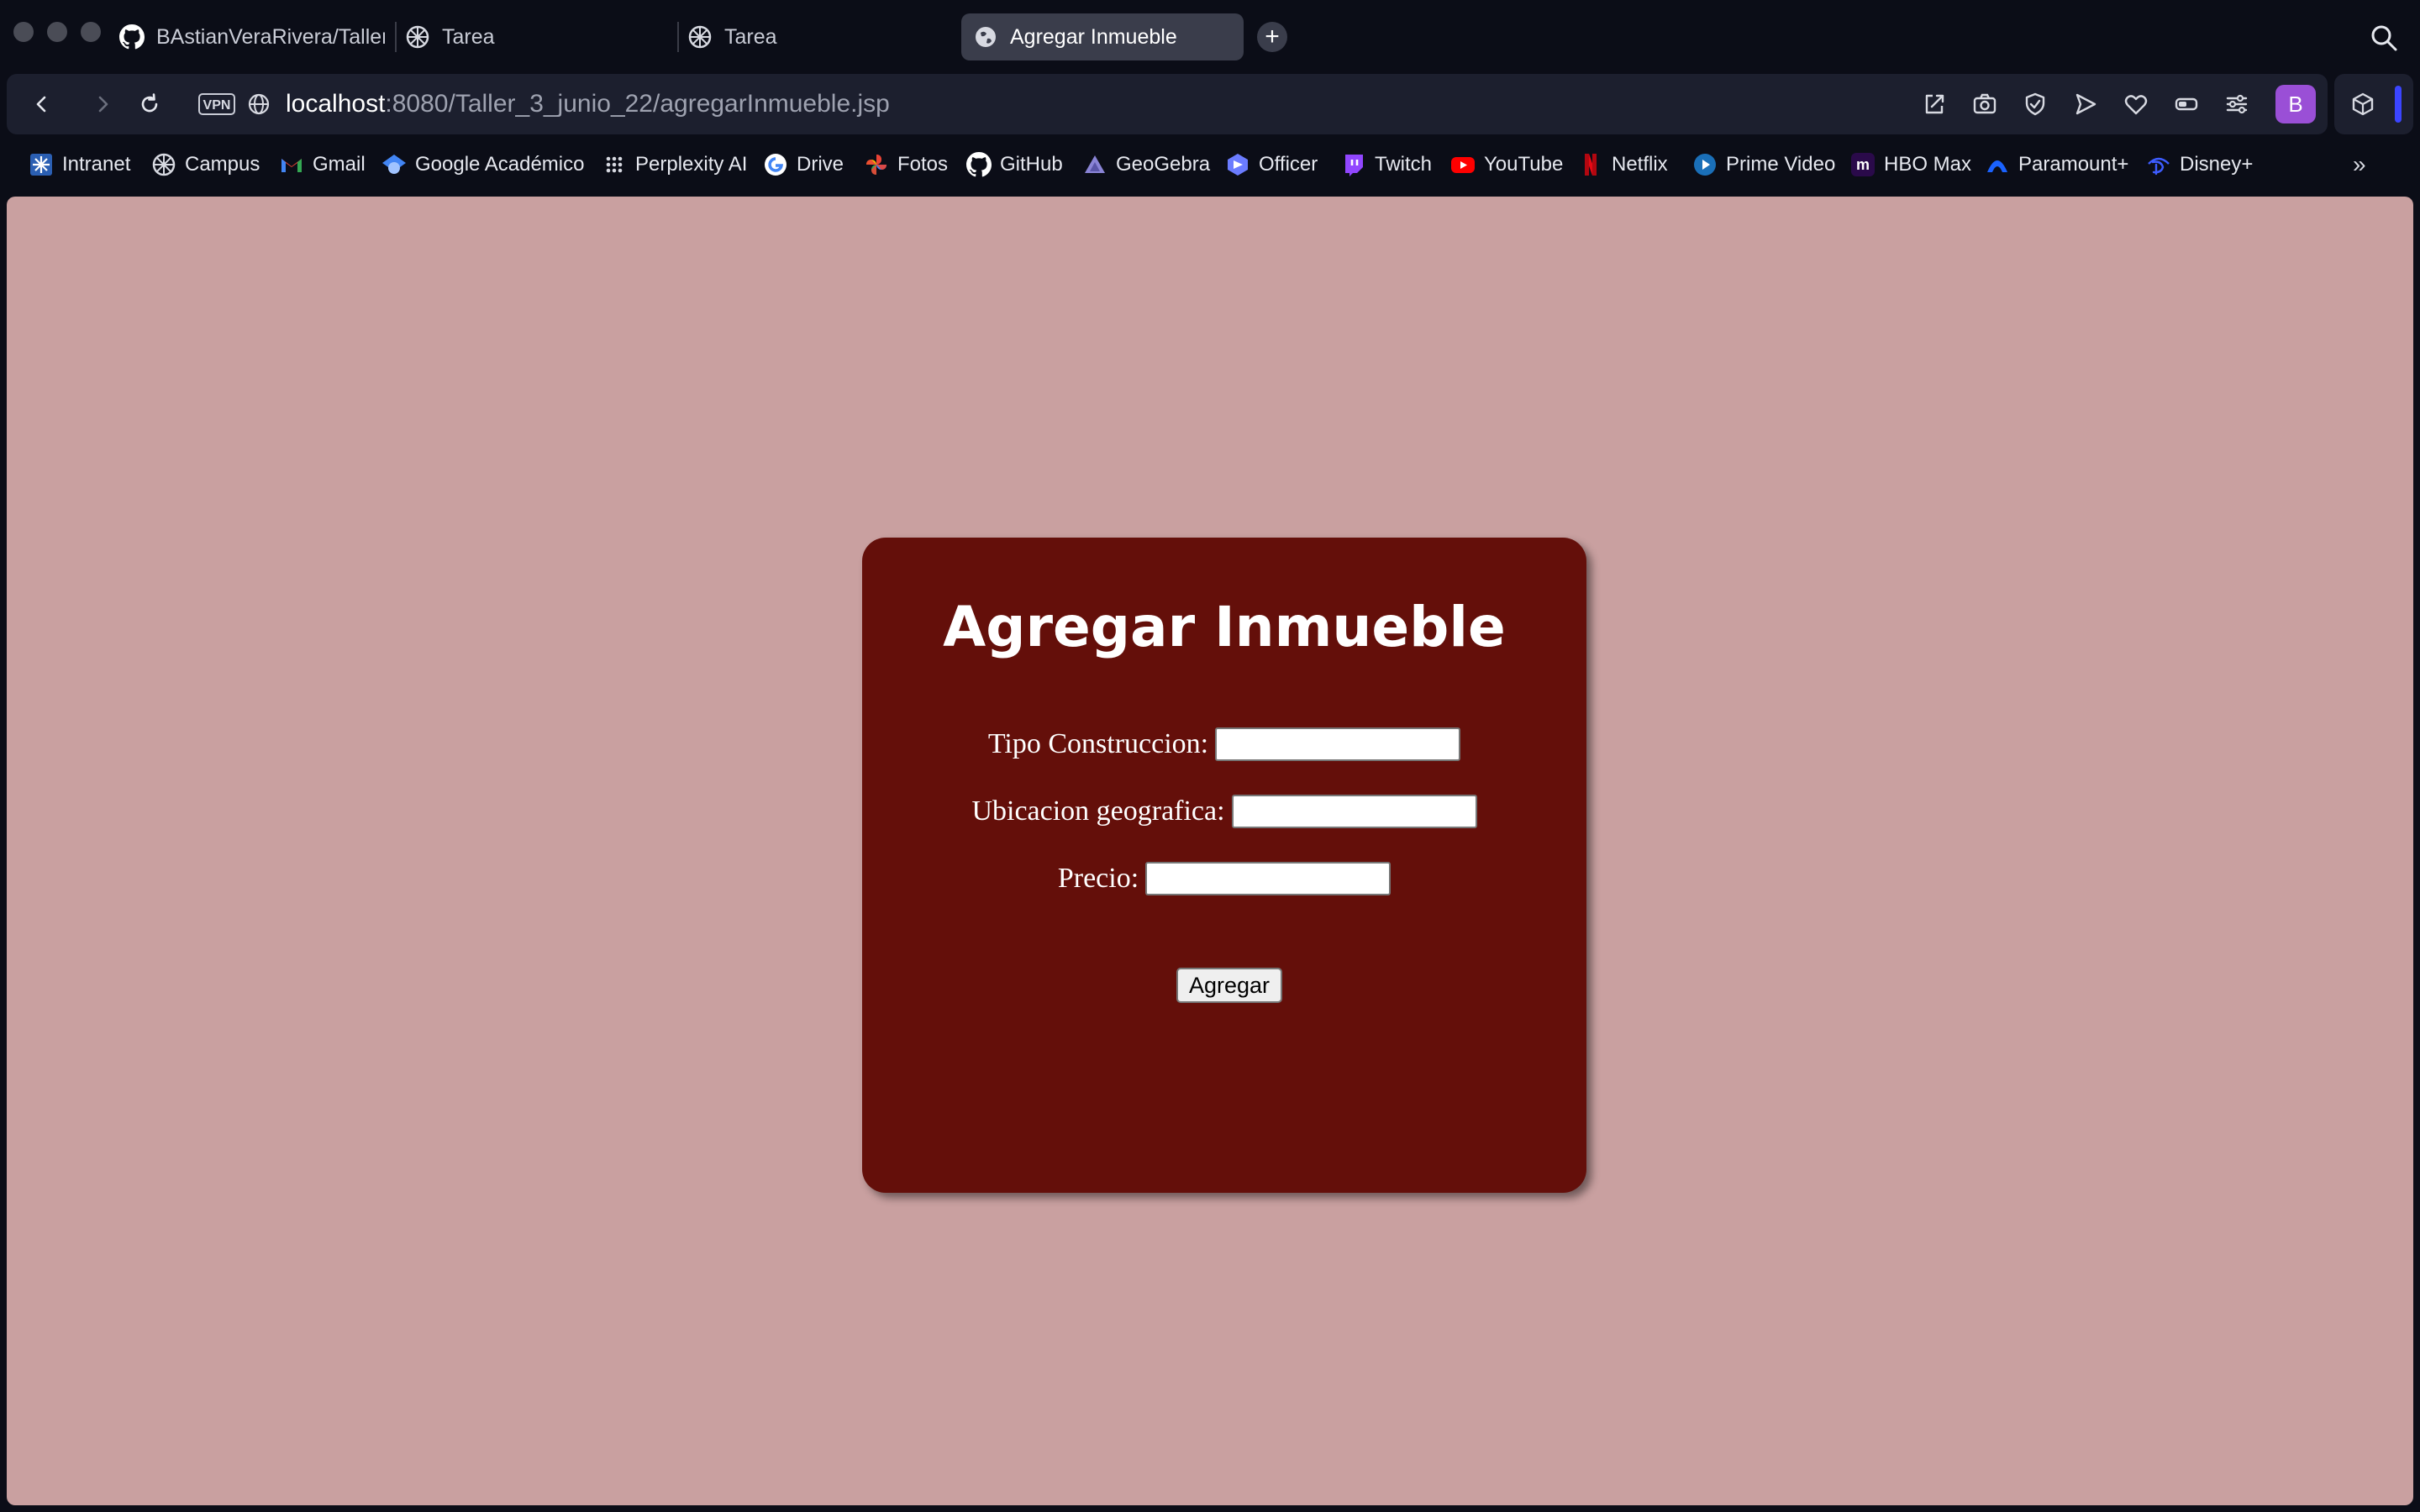  I want to click on bookmark-perplexity: Perplexity AI, so click(674, 164).